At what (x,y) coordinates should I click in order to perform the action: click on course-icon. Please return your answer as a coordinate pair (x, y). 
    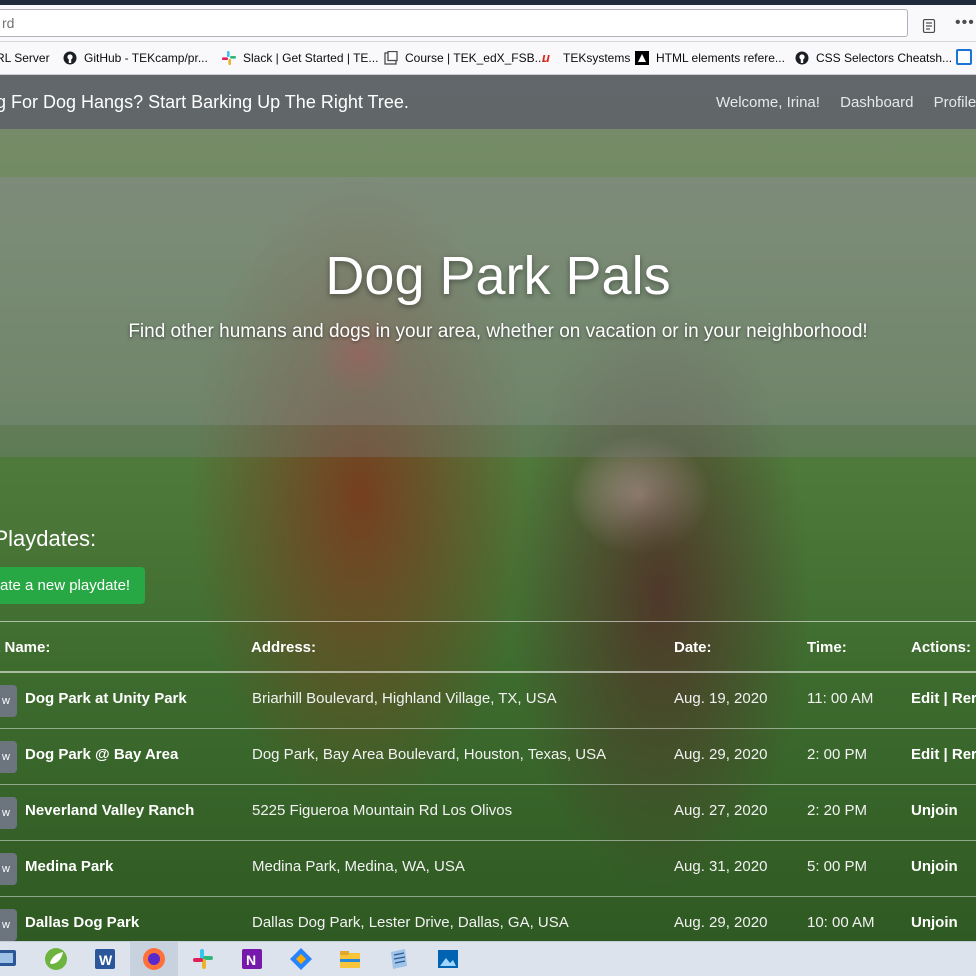
    Looking at the image, I should click on (391, 58).